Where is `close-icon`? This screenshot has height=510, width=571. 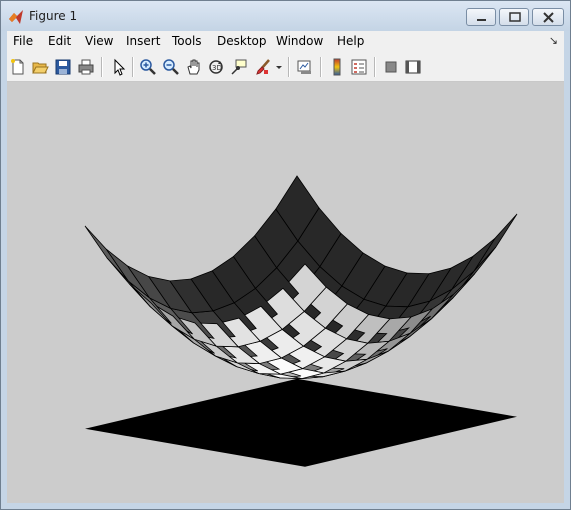 close-icon is located at coordinates (548, 17).